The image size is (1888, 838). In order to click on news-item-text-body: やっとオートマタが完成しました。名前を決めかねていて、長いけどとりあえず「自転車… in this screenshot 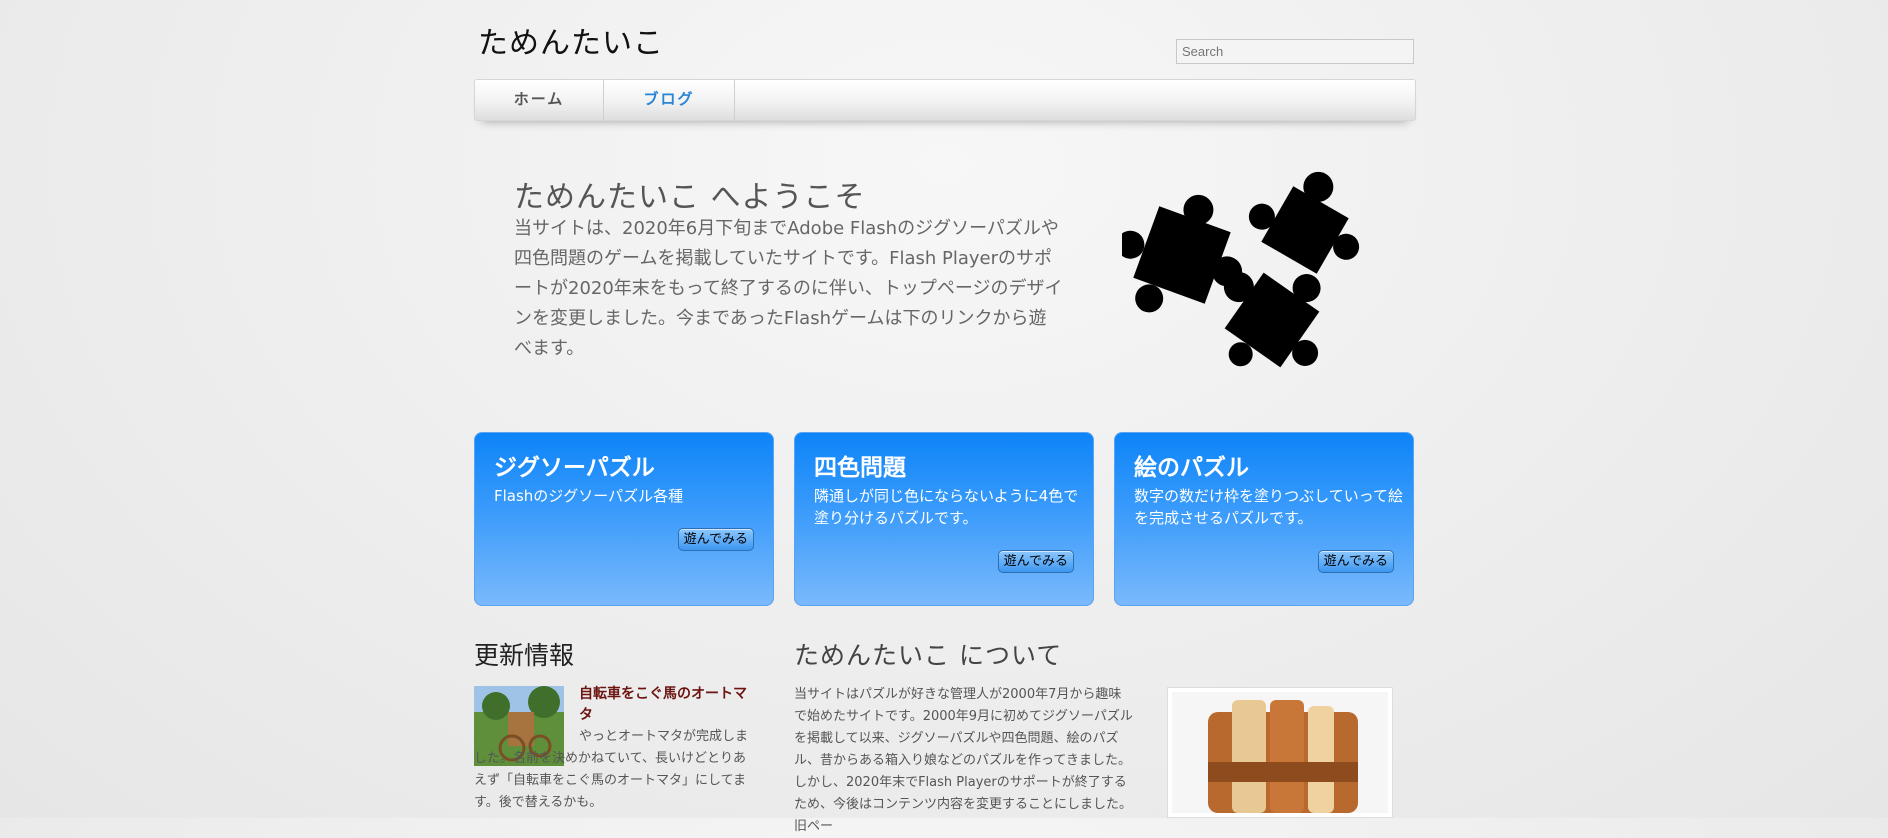, I will do `click(611, 769)`.